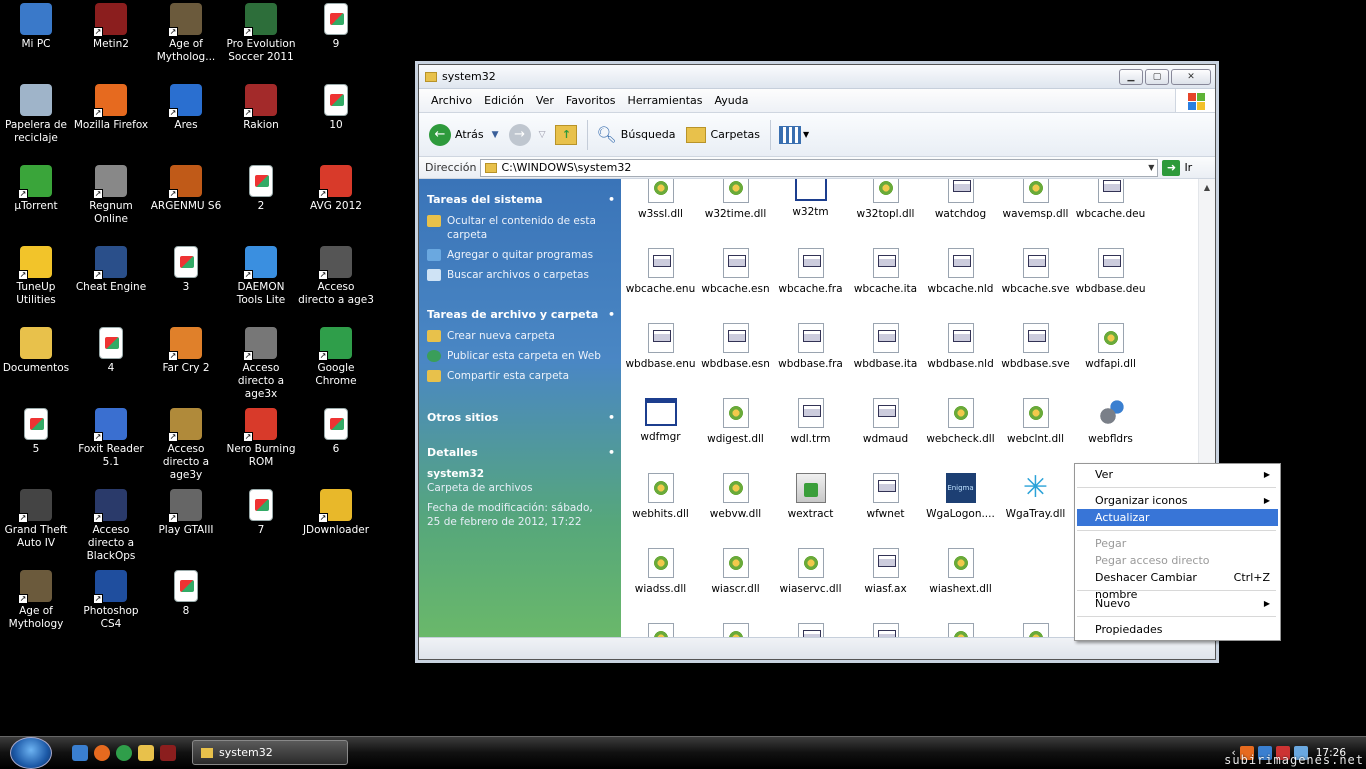  Describe the element at coordinates (521, 452) in the screenshot. I see `details-header: Detalles •` at that location.